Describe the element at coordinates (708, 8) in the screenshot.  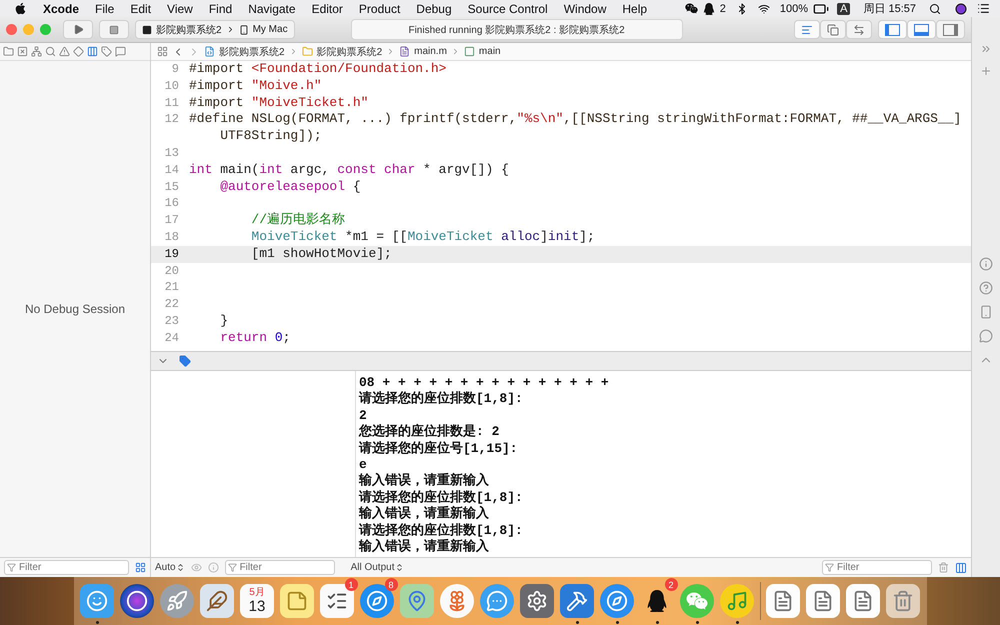
I see `penguin-icon` at that location.